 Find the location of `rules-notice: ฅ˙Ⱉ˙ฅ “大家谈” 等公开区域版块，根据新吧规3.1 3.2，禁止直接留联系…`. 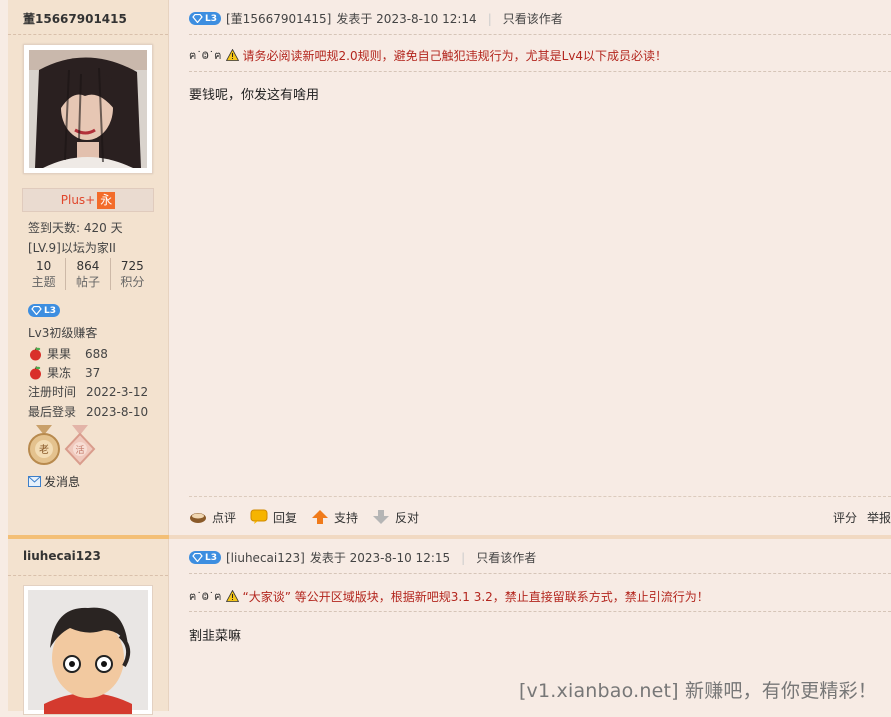

rules-notice: ฅ˙Ⱉ˙ฅ “大家谈” 等公开区域版块，根据新吧规3.1 3.2，禁止直接留联系… is located at coordinates (449, 596).